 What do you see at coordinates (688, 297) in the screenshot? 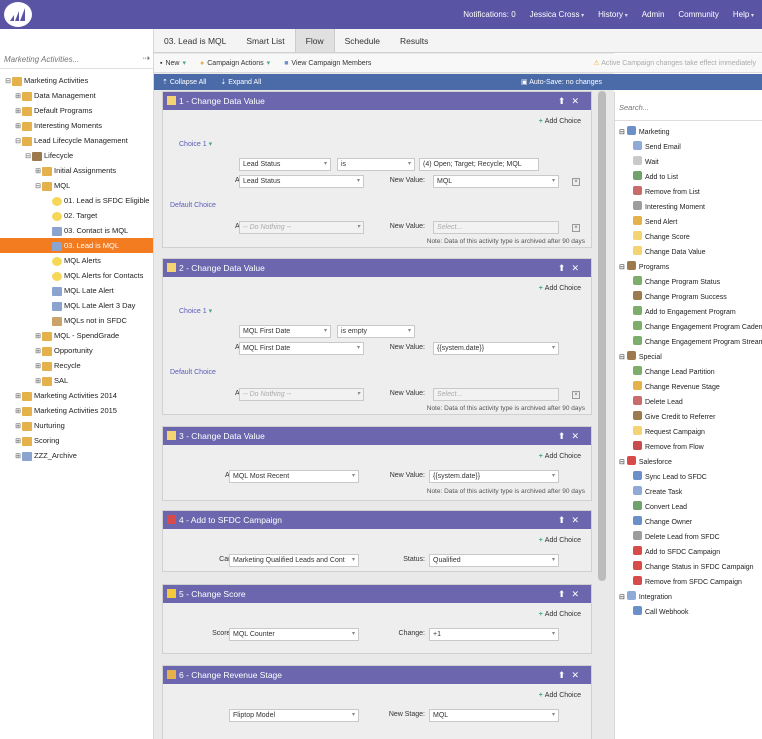
I see `palette-action: Change Program Success` at bounding box center [688, 297].